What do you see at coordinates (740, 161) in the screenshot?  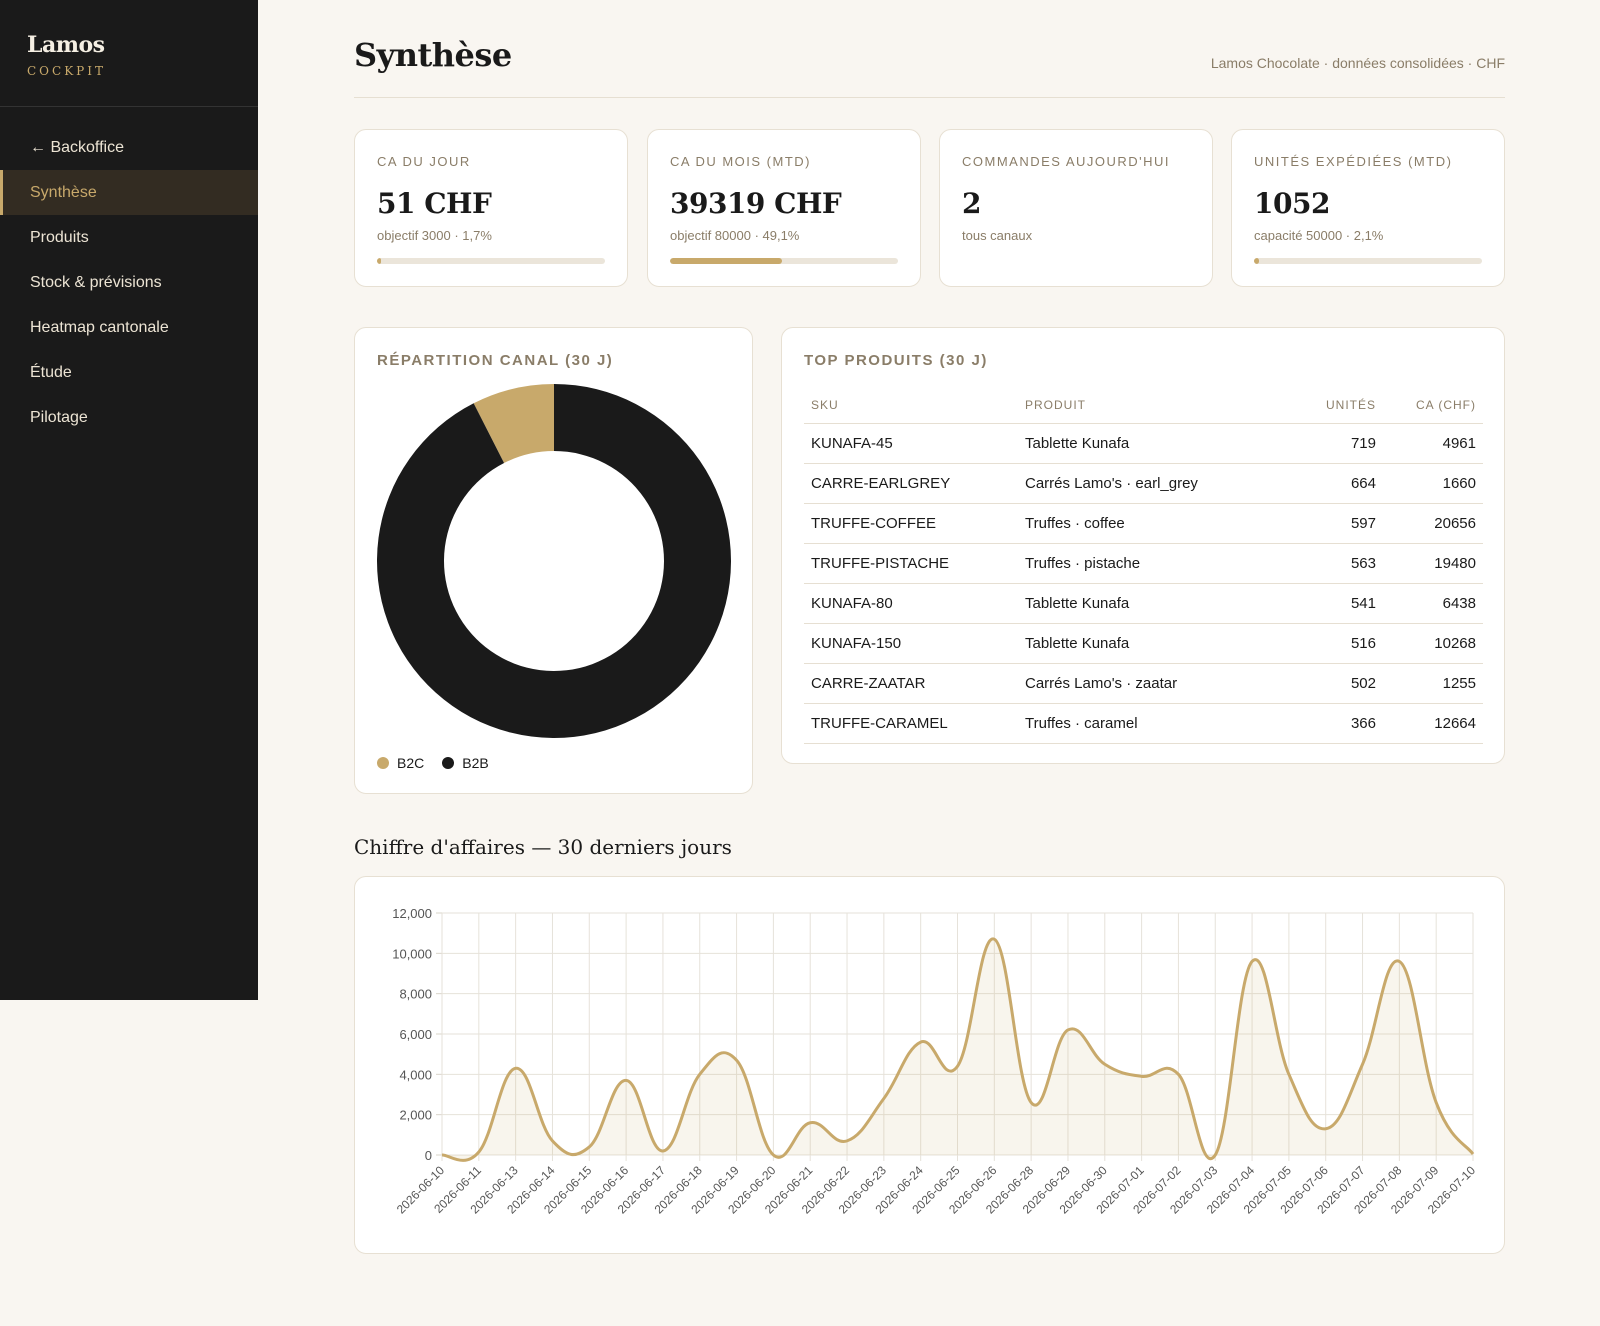 I see `kpi-label: CA du mois (MTD)` at bounding box center [740, 161].